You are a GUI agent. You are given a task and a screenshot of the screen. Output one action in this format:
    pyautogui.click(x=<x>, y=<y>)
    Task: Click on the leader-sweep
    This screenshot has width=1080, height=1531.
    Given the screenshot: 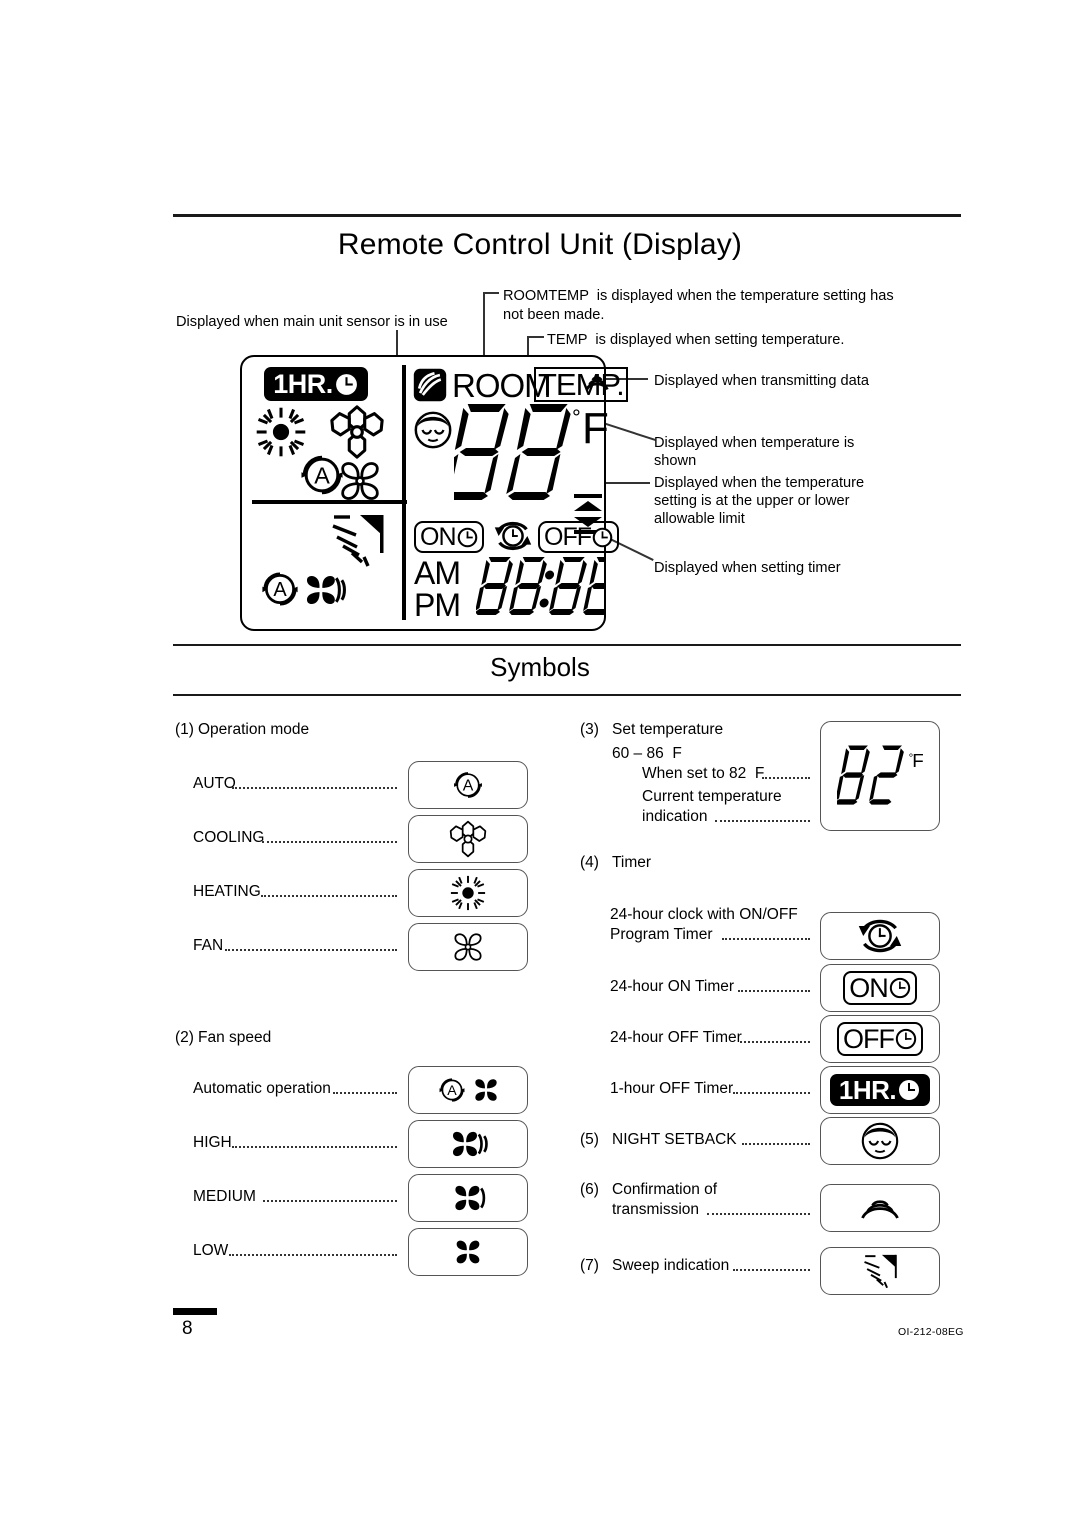 What is the action you would take?
    pyautogui.click(x=771, y=1270)
    